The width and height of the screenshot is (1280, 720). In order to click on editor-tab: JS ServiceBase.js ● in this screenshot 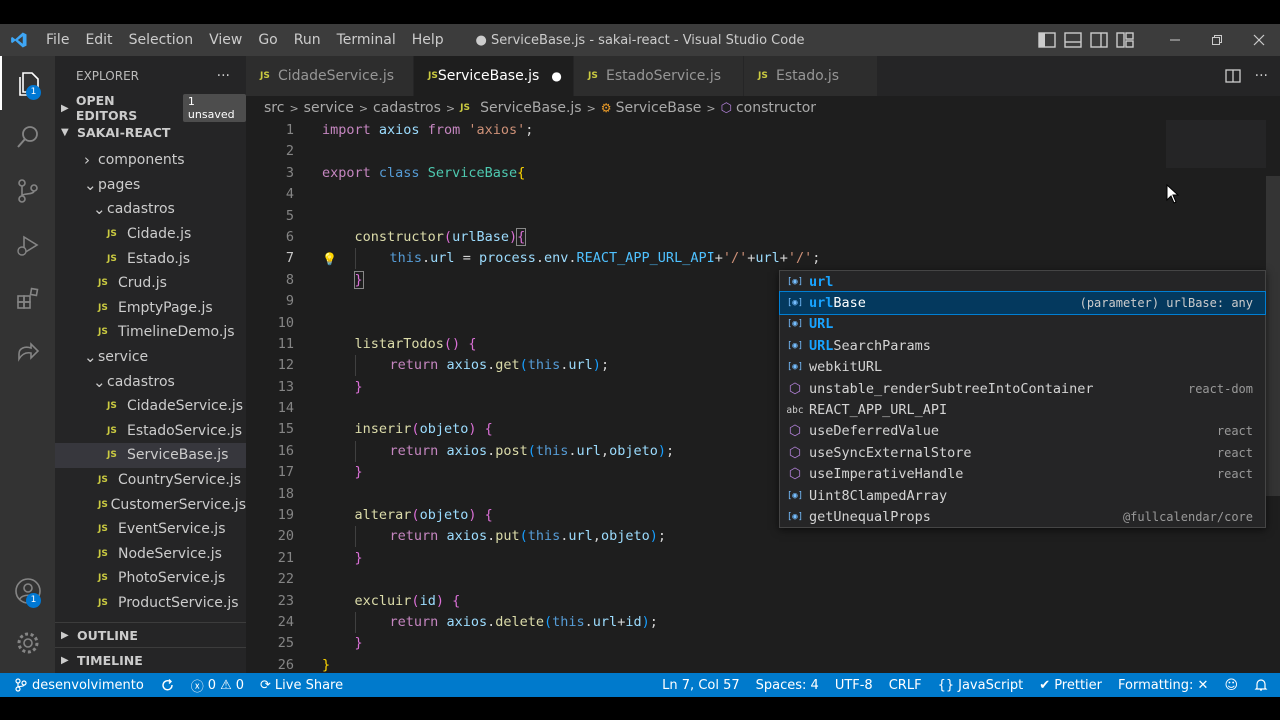, I will do `click(494, 76)`.